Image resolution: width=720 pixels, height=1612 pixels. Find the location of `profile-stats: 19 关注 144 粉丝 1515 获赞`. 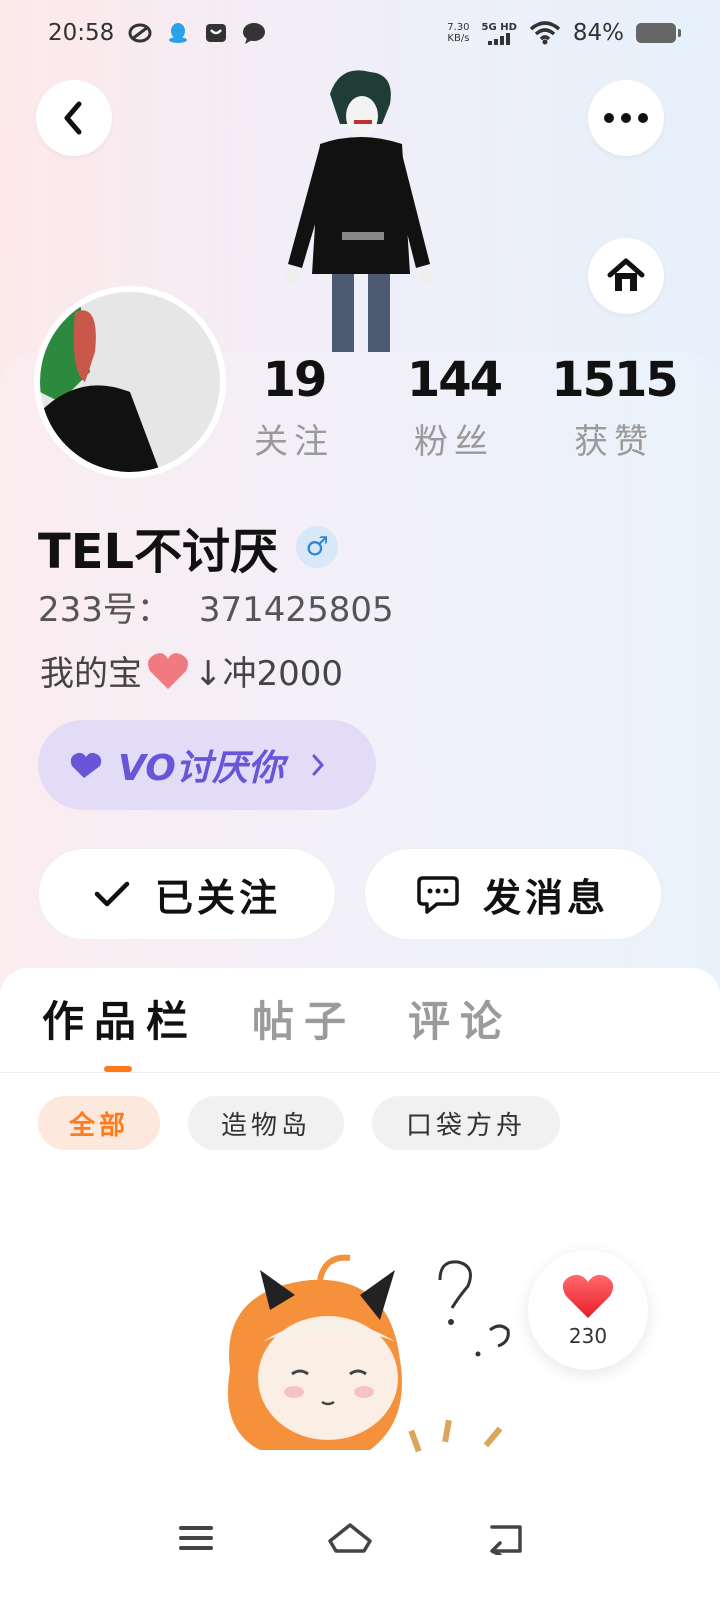

profile-stats: 19 关注 144 粉丝 1515 获赞 is located at coordinates (360, 412).